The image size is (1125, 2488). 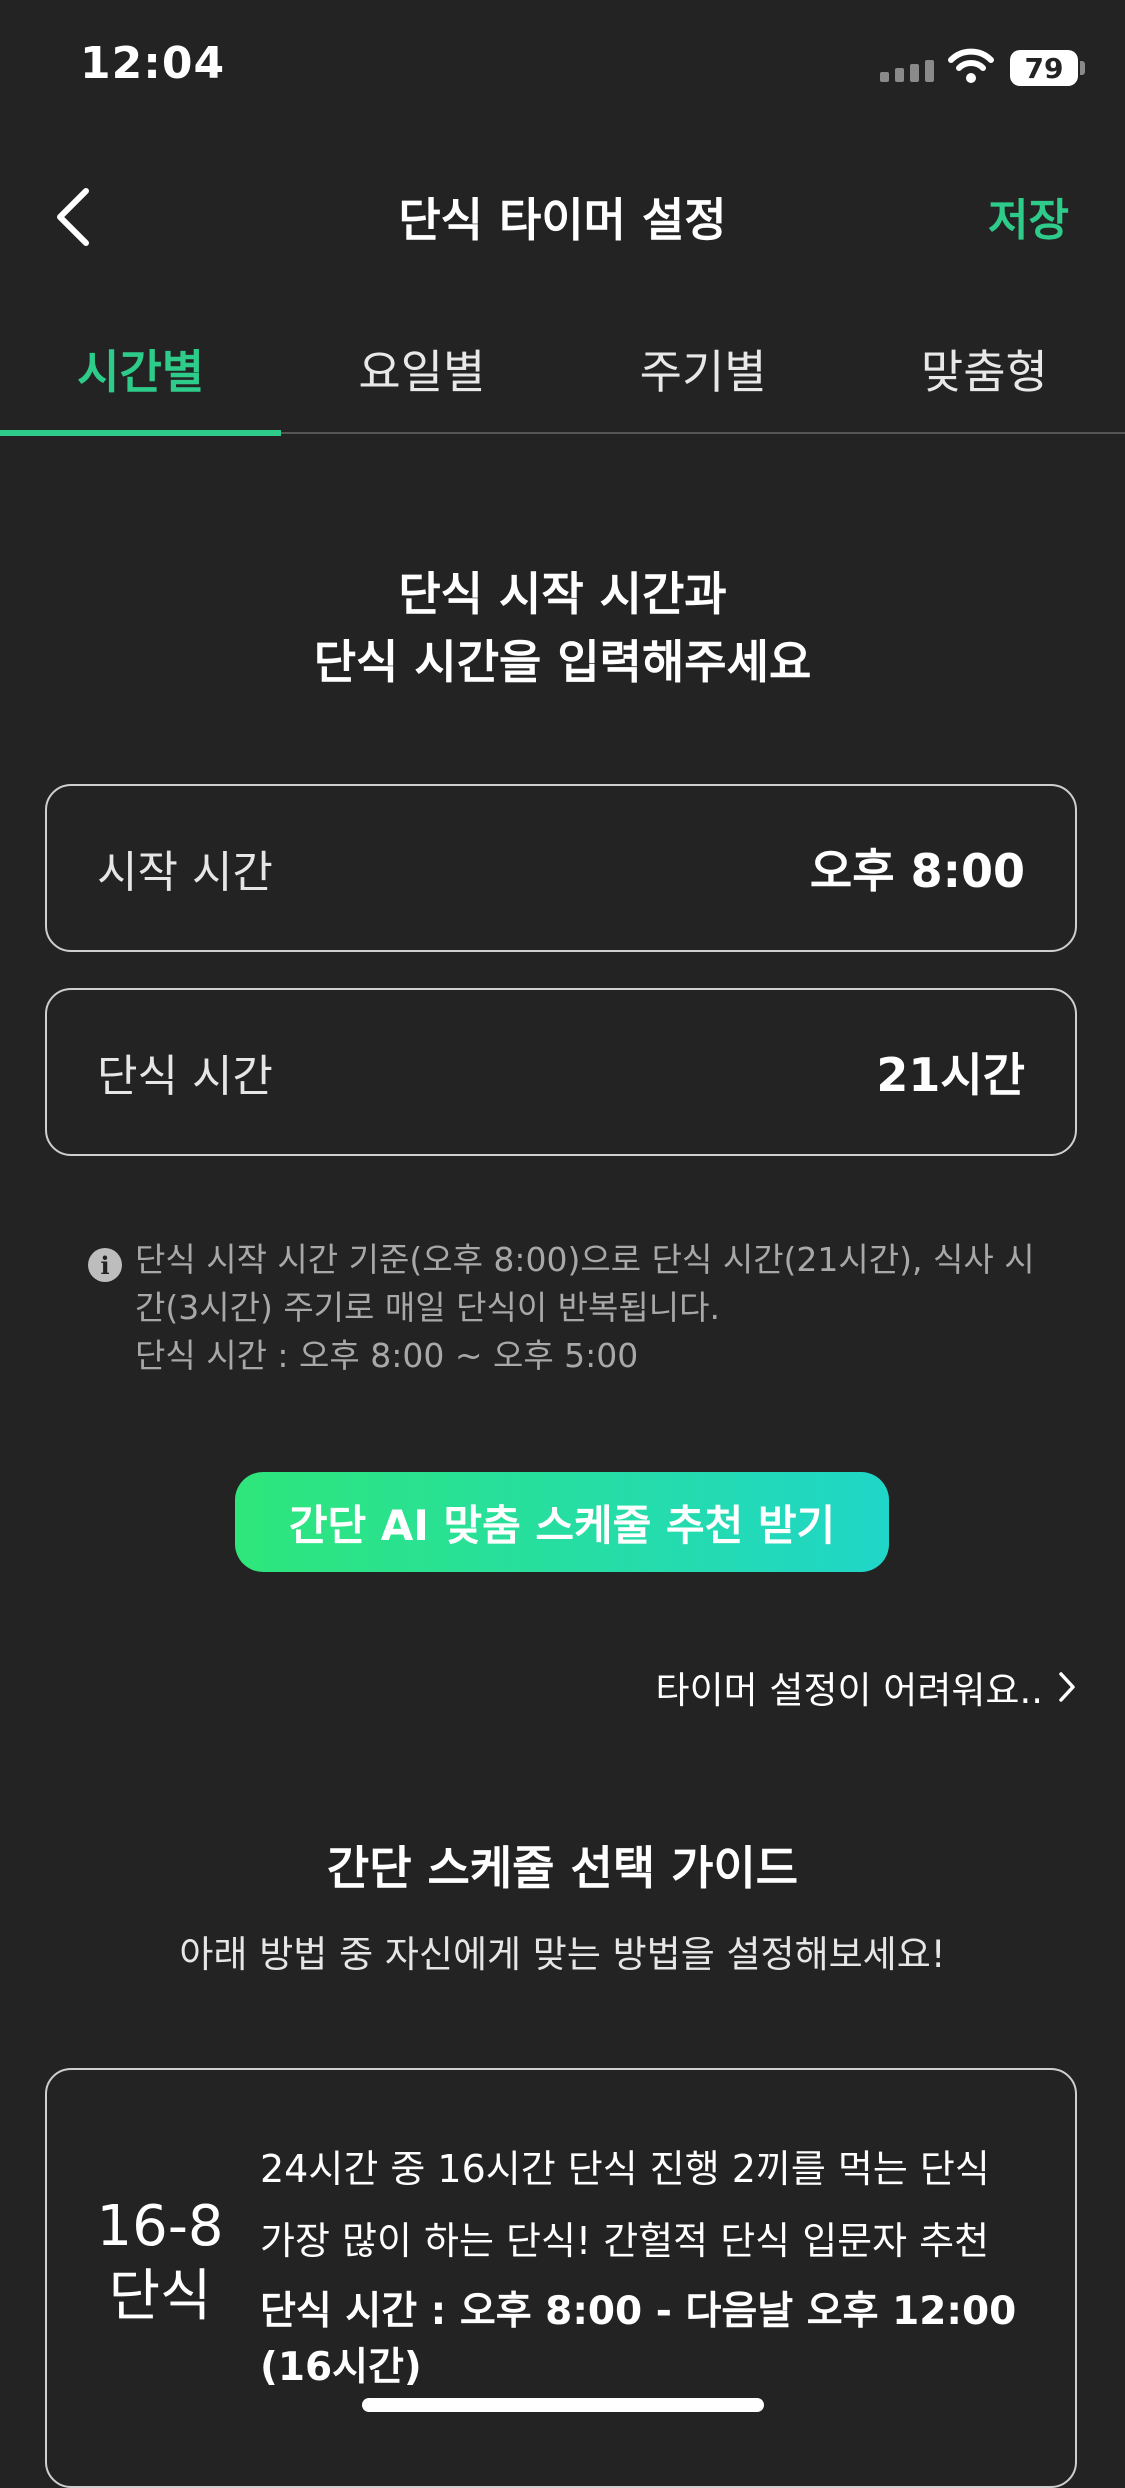 I want to click on info-icon: i, so click(x=105, y=1265).